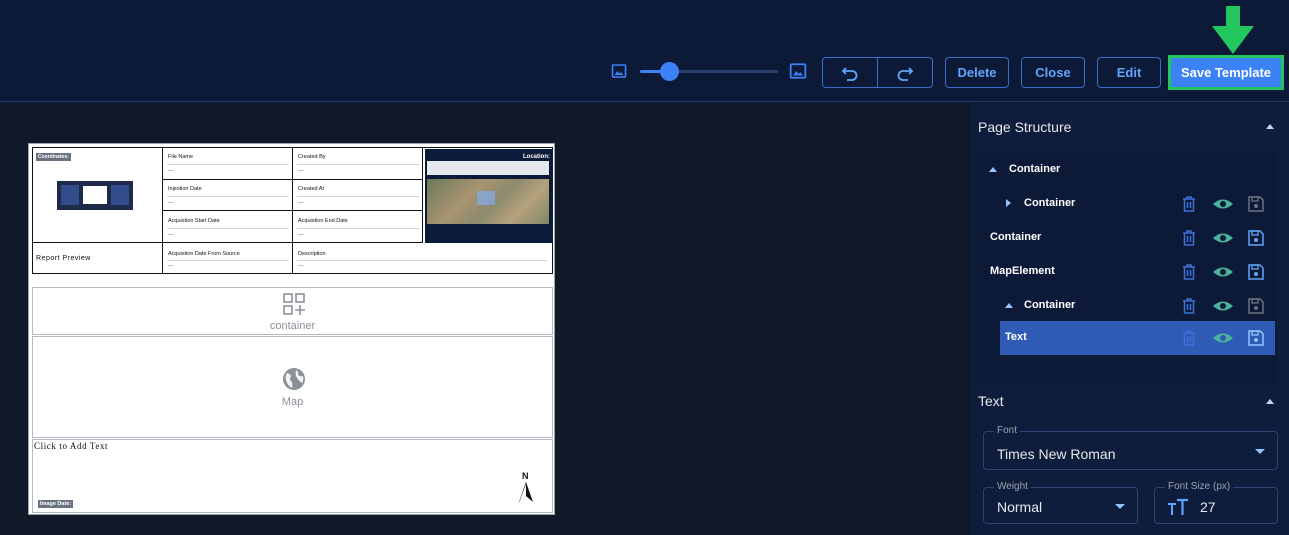 The width and height of the screenshot is (1289, 535). What do you see at coordinates (526, 492) in the screenshot?
I see `north-arrow-icon` at bounding box center [526, 492].